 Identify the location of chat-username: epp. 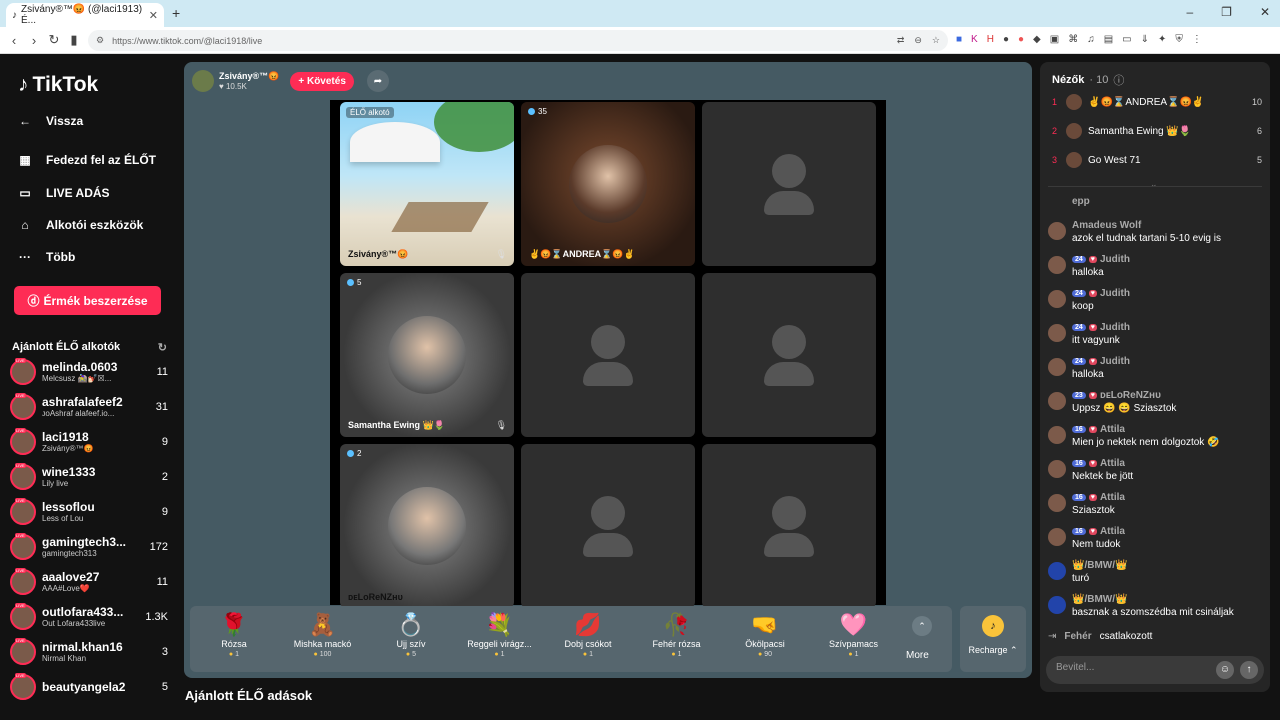
(1081, 201).